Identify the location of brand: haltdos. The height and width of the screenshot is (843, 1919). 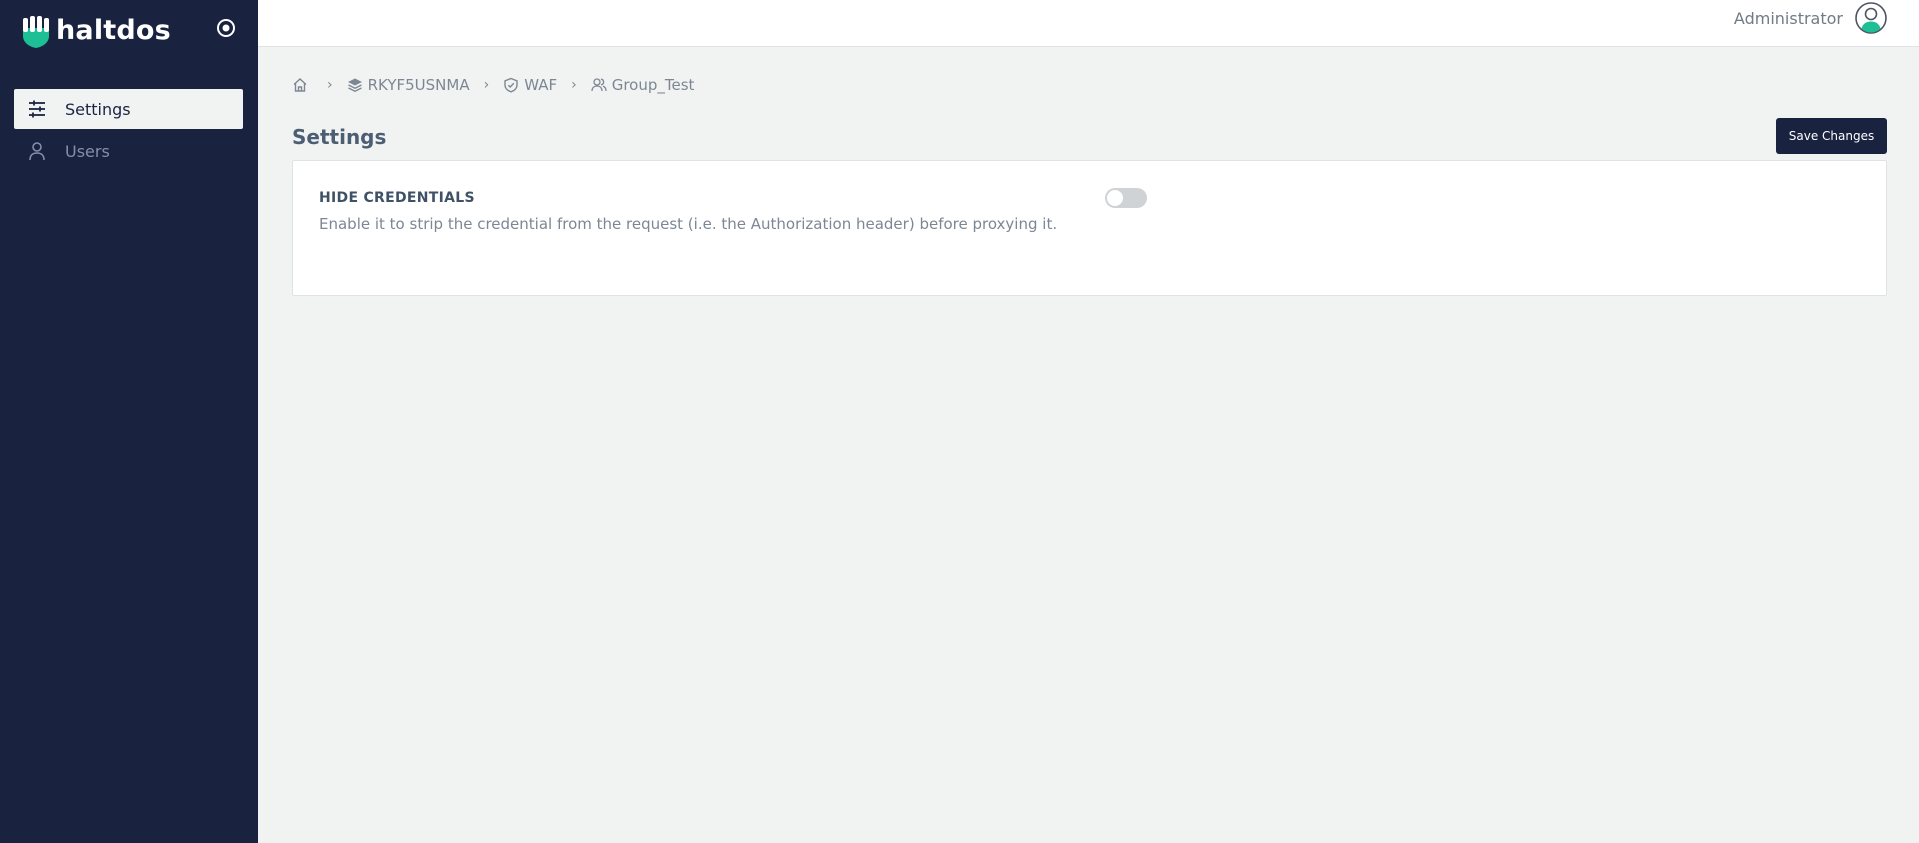
(96, 31).